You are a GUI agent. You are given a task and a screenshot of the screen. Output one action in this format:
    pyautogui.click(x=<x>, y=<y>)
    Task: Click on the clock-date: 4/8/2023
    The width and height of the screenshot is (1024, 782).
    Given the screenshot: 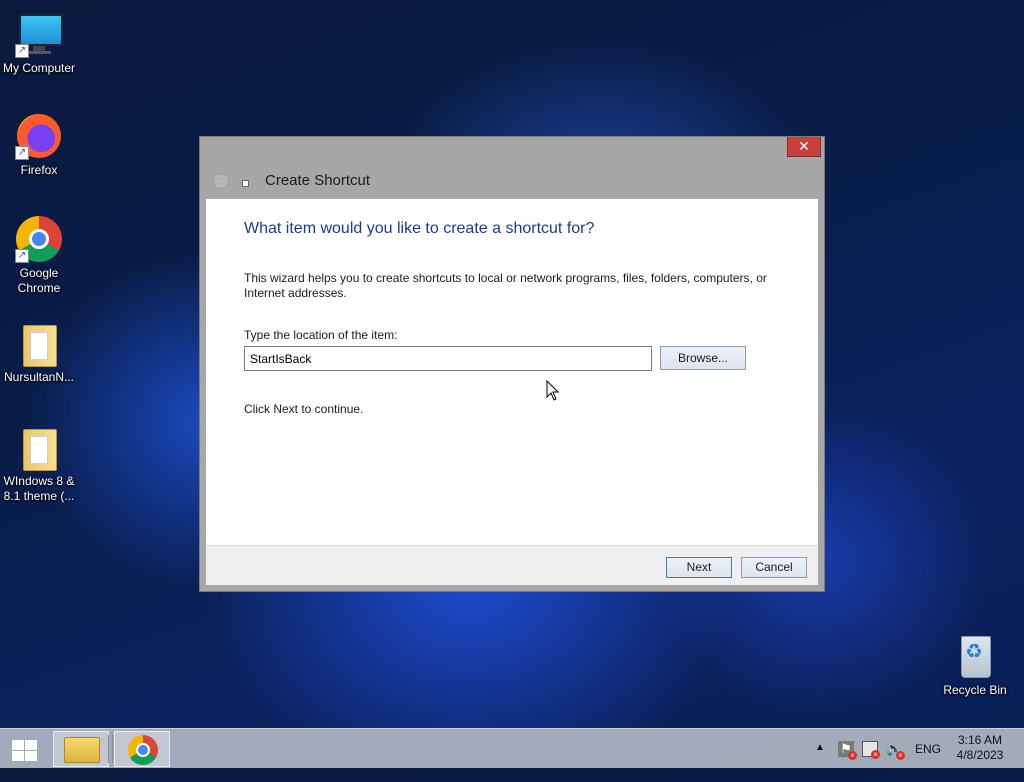 What is the action you would take?
    pyautogui.click(x=980, y=755)
    